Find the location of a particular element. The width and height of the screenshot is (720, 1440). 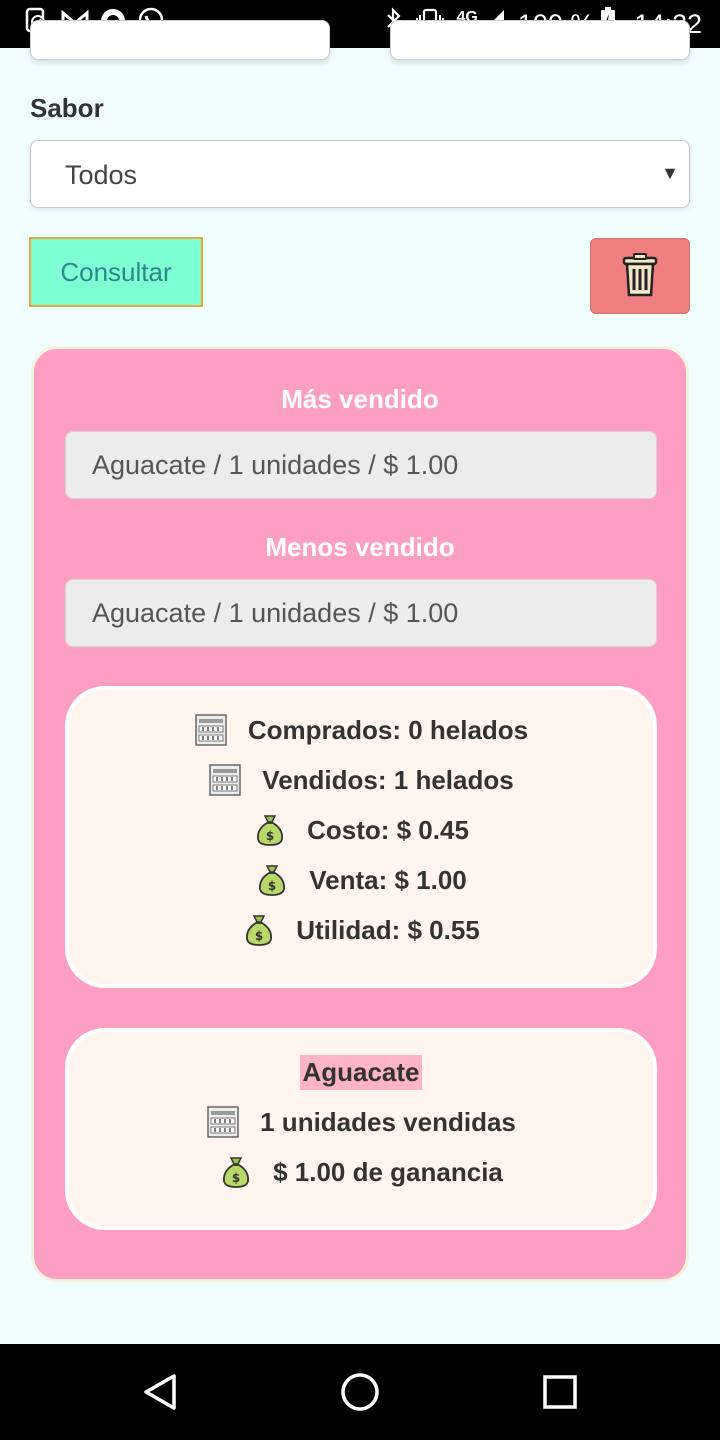

home-circle-icon is located at coordinates (360, 1394).